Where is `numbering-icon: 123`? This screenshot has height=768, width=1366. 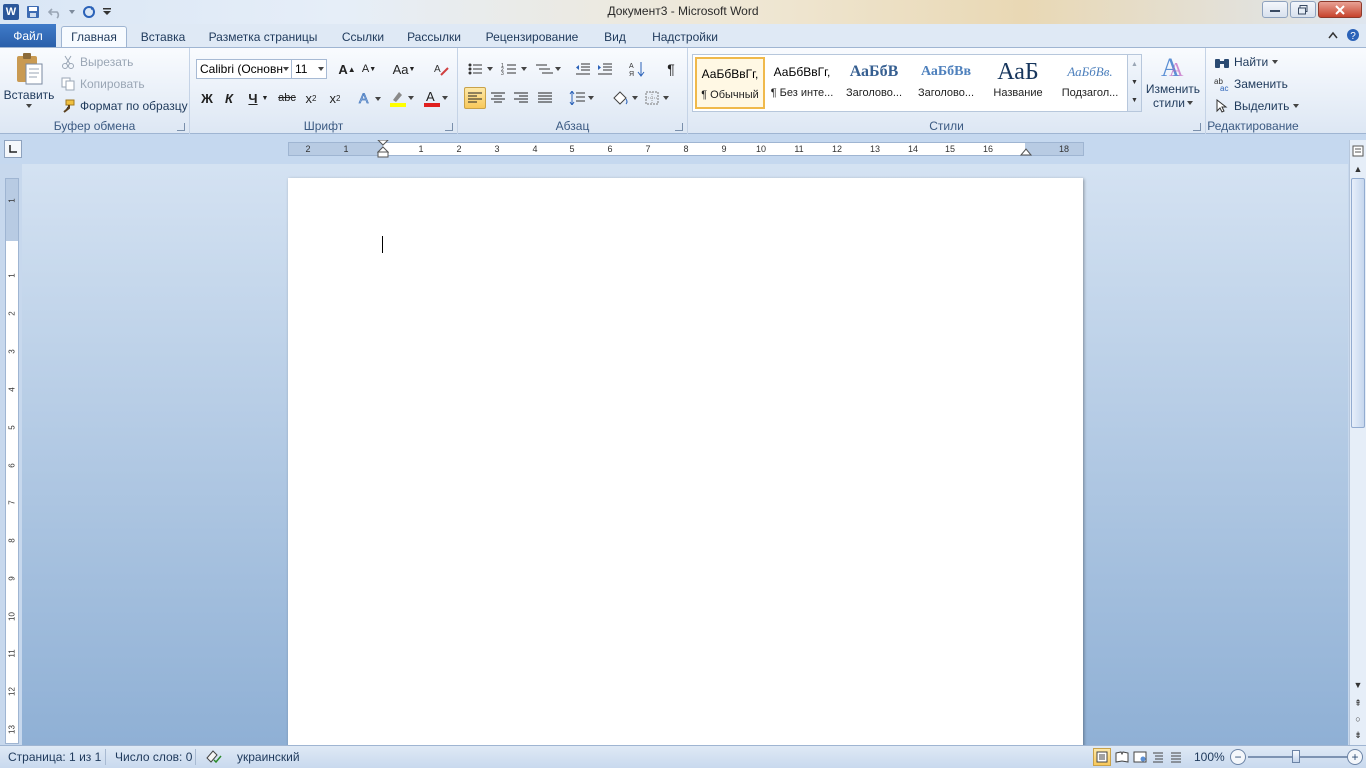 numbering-icon: 123 is located at coordinates (515, 69).